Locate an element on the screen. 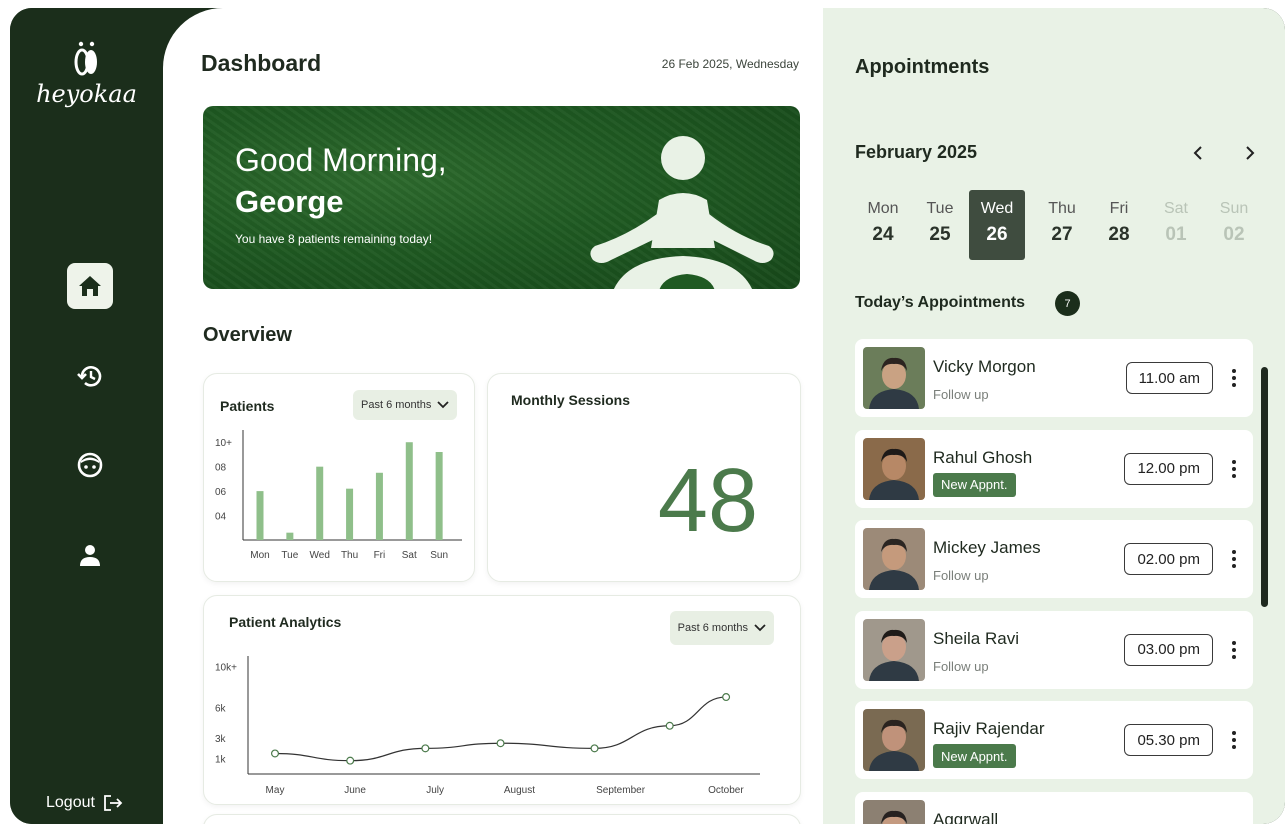 Image resolution: width=1285 pixels, height=832 pixels. day-number: 24 is located at coordinates (883, 234).